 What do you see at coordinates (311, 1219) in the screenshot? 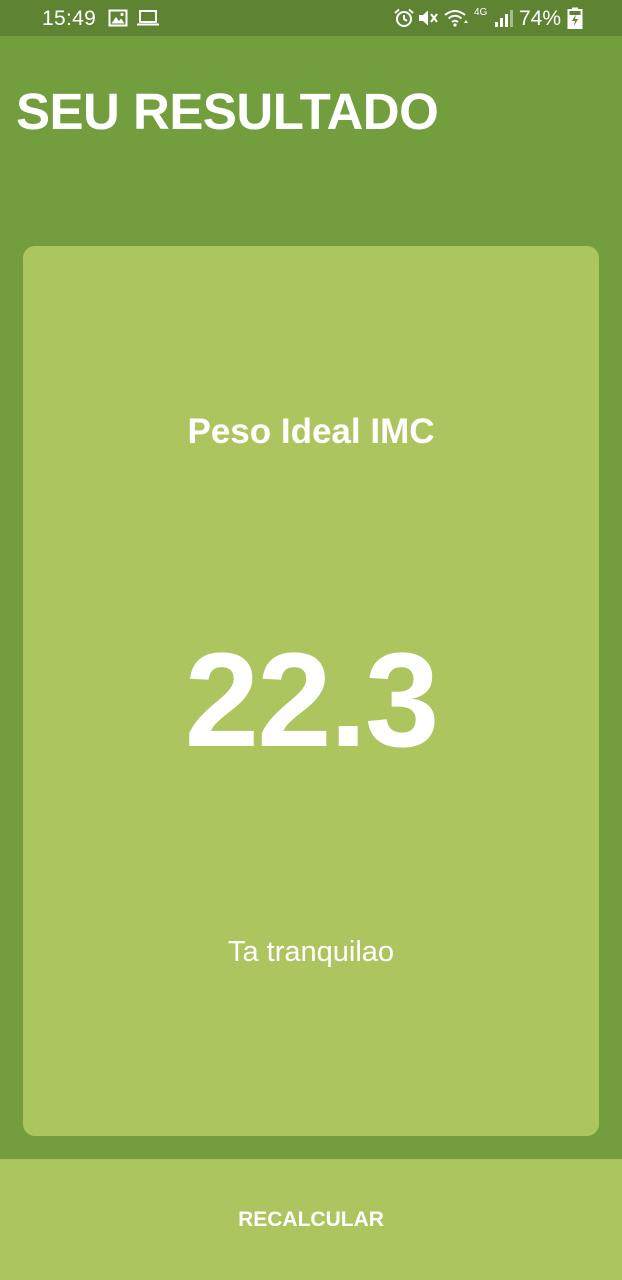
I see `recalculate-button: RECALCULAR` at bounding box center [311, 1219].